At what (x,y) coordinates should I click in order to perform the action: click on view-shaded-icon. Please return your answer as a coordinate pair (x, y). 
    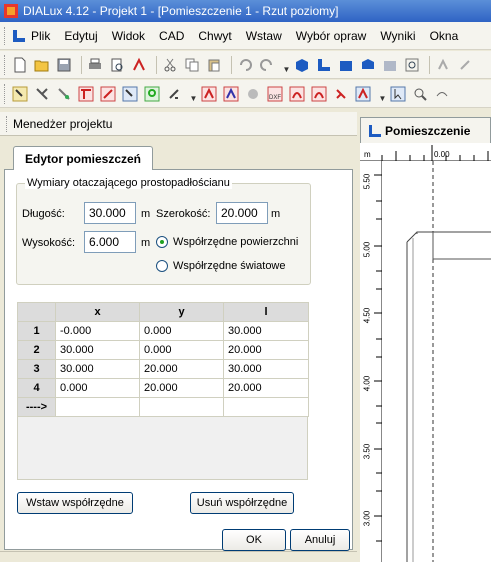
    Looking at the image, I should click on (390, 65).